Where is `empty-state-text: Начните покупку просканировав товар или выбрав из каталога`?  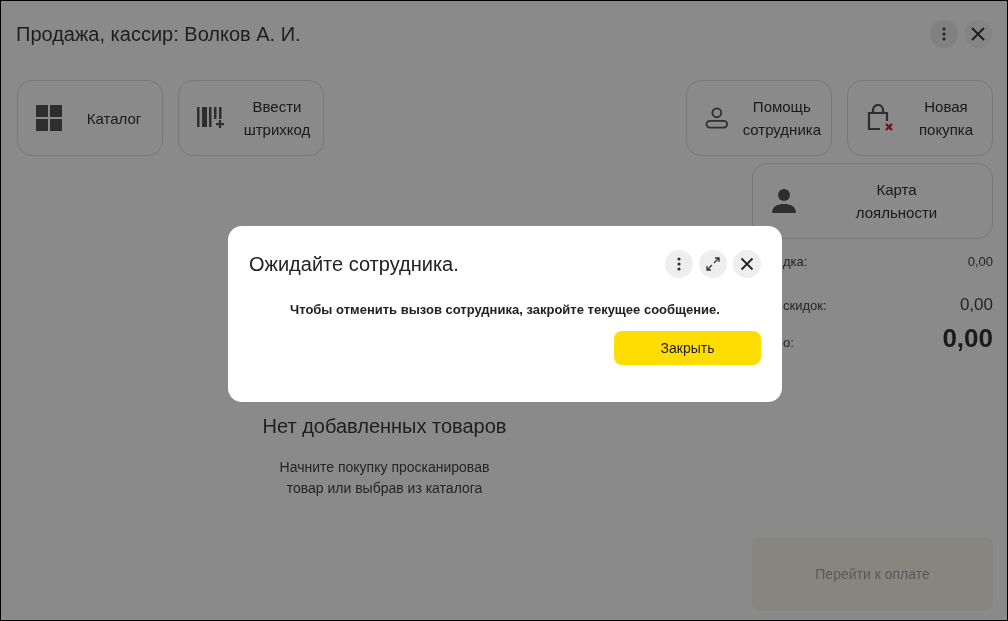
empty-state-text: Начните покупку просканировав товар или выбрав из каталога is located at coordinates (384, 478).